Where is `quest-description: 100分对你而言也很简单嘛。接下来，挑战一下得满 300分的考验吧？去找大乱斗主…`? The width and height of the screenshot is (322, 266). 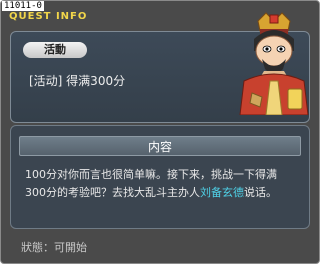
quest-description: 100分对你而言也很简单嘛。接下来，挑战一下得满 300分的考验吧？去找大乱斗主… is located at coordinates (163, 184).